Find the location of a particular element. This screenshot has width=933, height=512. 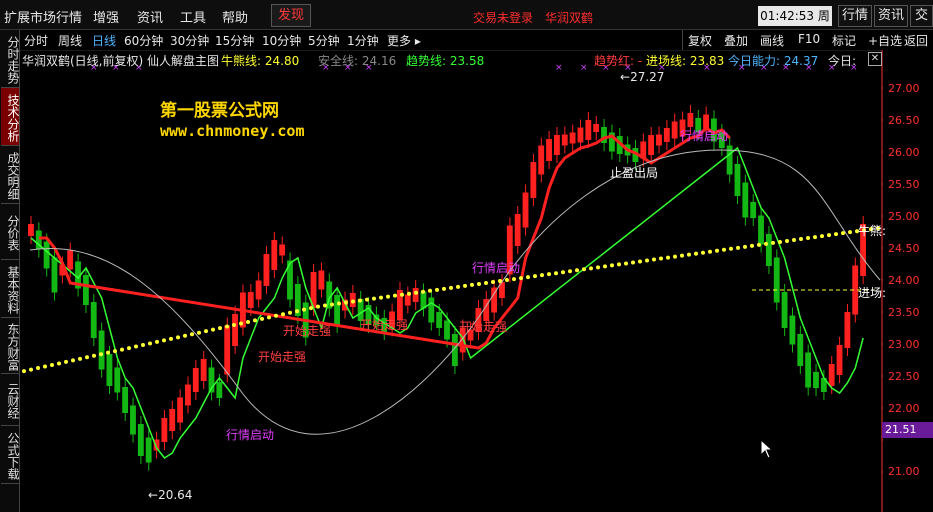

period-1min: 1分钟 is located at coordinates (363, 40).